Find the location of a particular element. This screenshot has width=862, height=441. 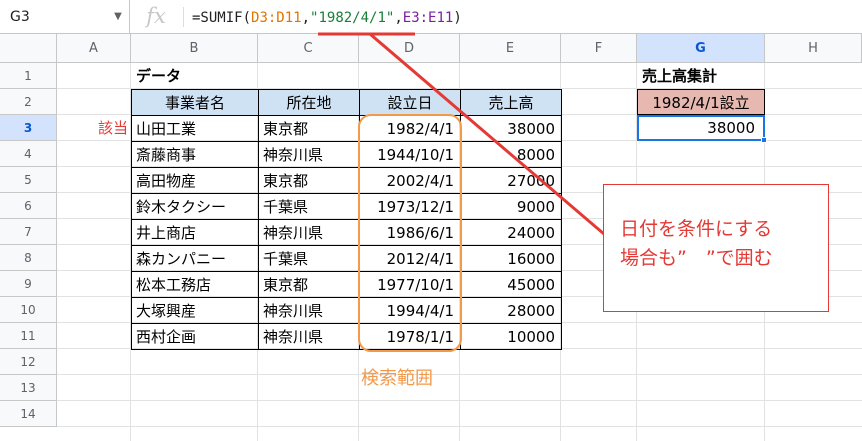

table-row: 大塚興産 神奈川県 1994/4/1 28000 is located at coordinates (346, 310).